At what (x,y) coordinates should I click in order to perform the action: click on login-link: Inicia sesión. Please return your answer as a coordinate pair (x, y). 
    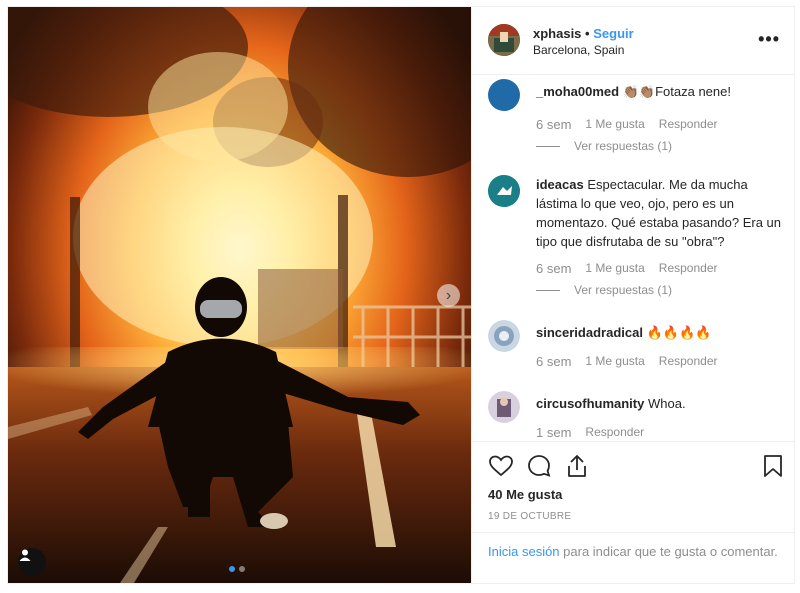
    Looking at the image, I should click on (524, 551).